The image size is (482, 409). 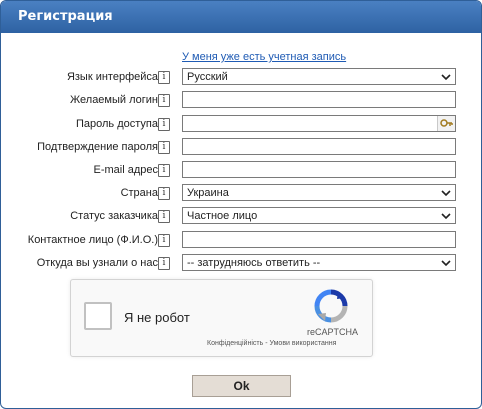 I want to click on password-confirm-label: Подтверждение пароля, so click(x=97, y=147).